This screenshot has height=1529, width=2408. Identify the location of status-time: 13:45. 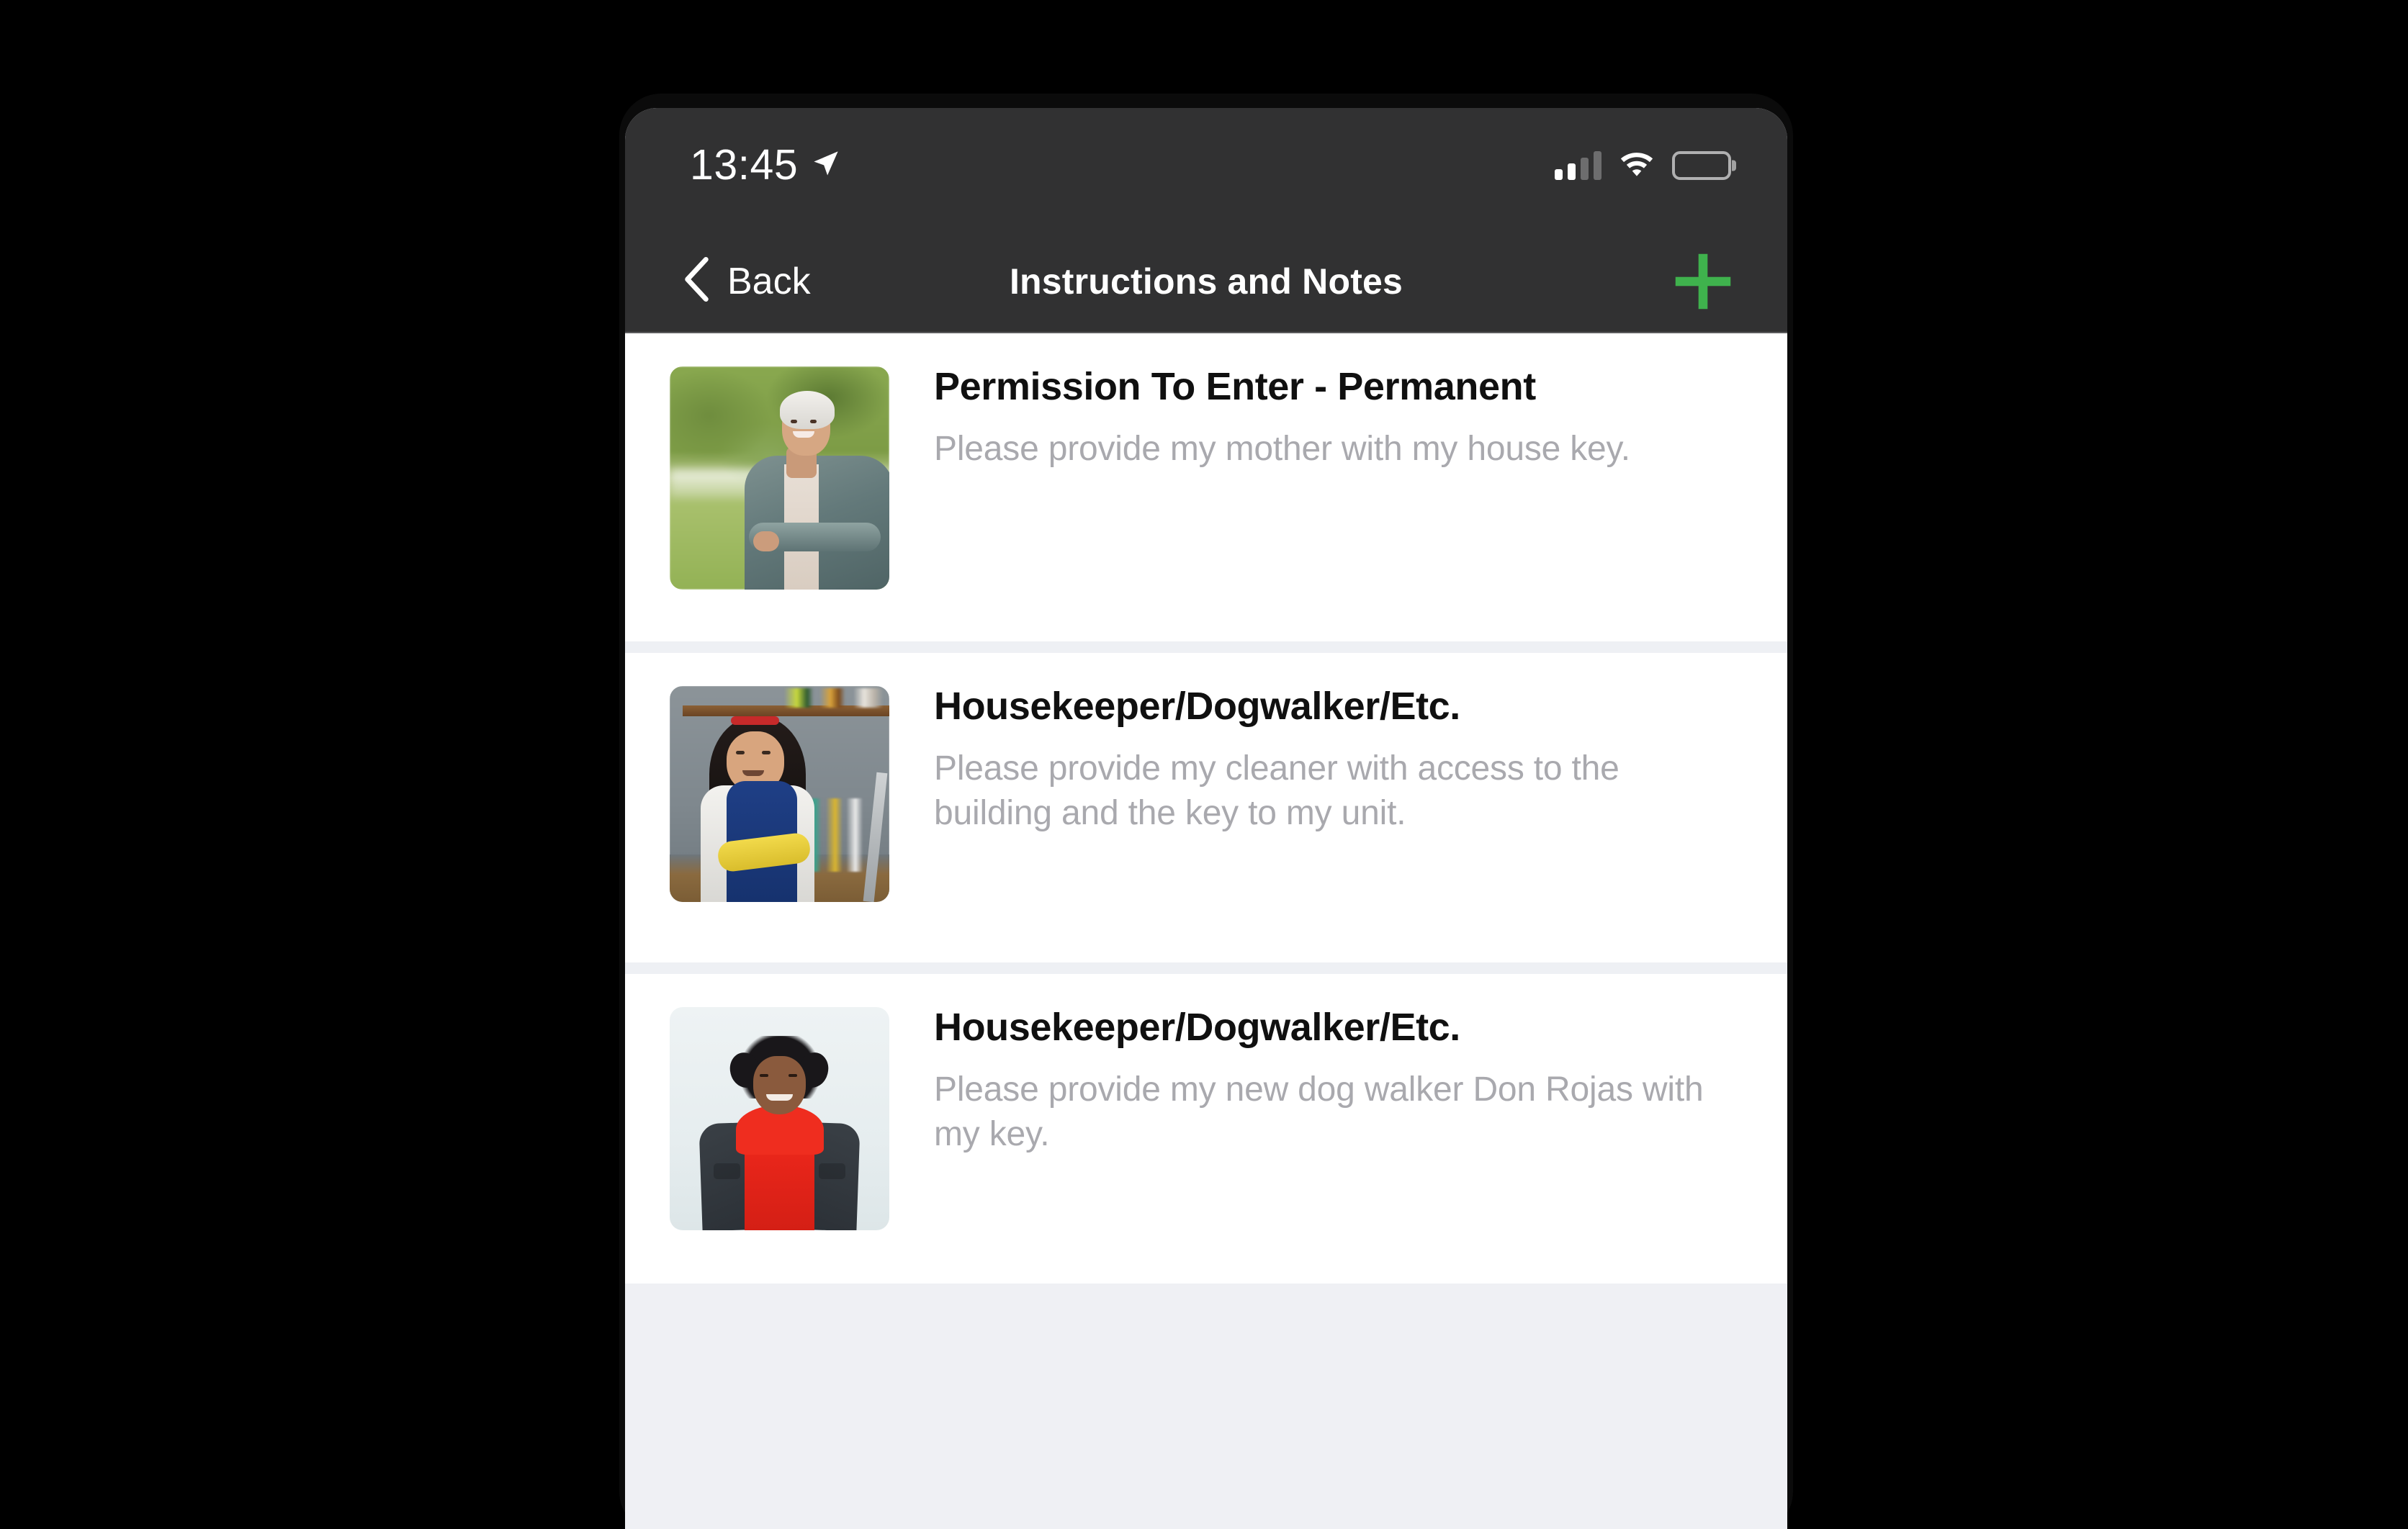
(745, 165).